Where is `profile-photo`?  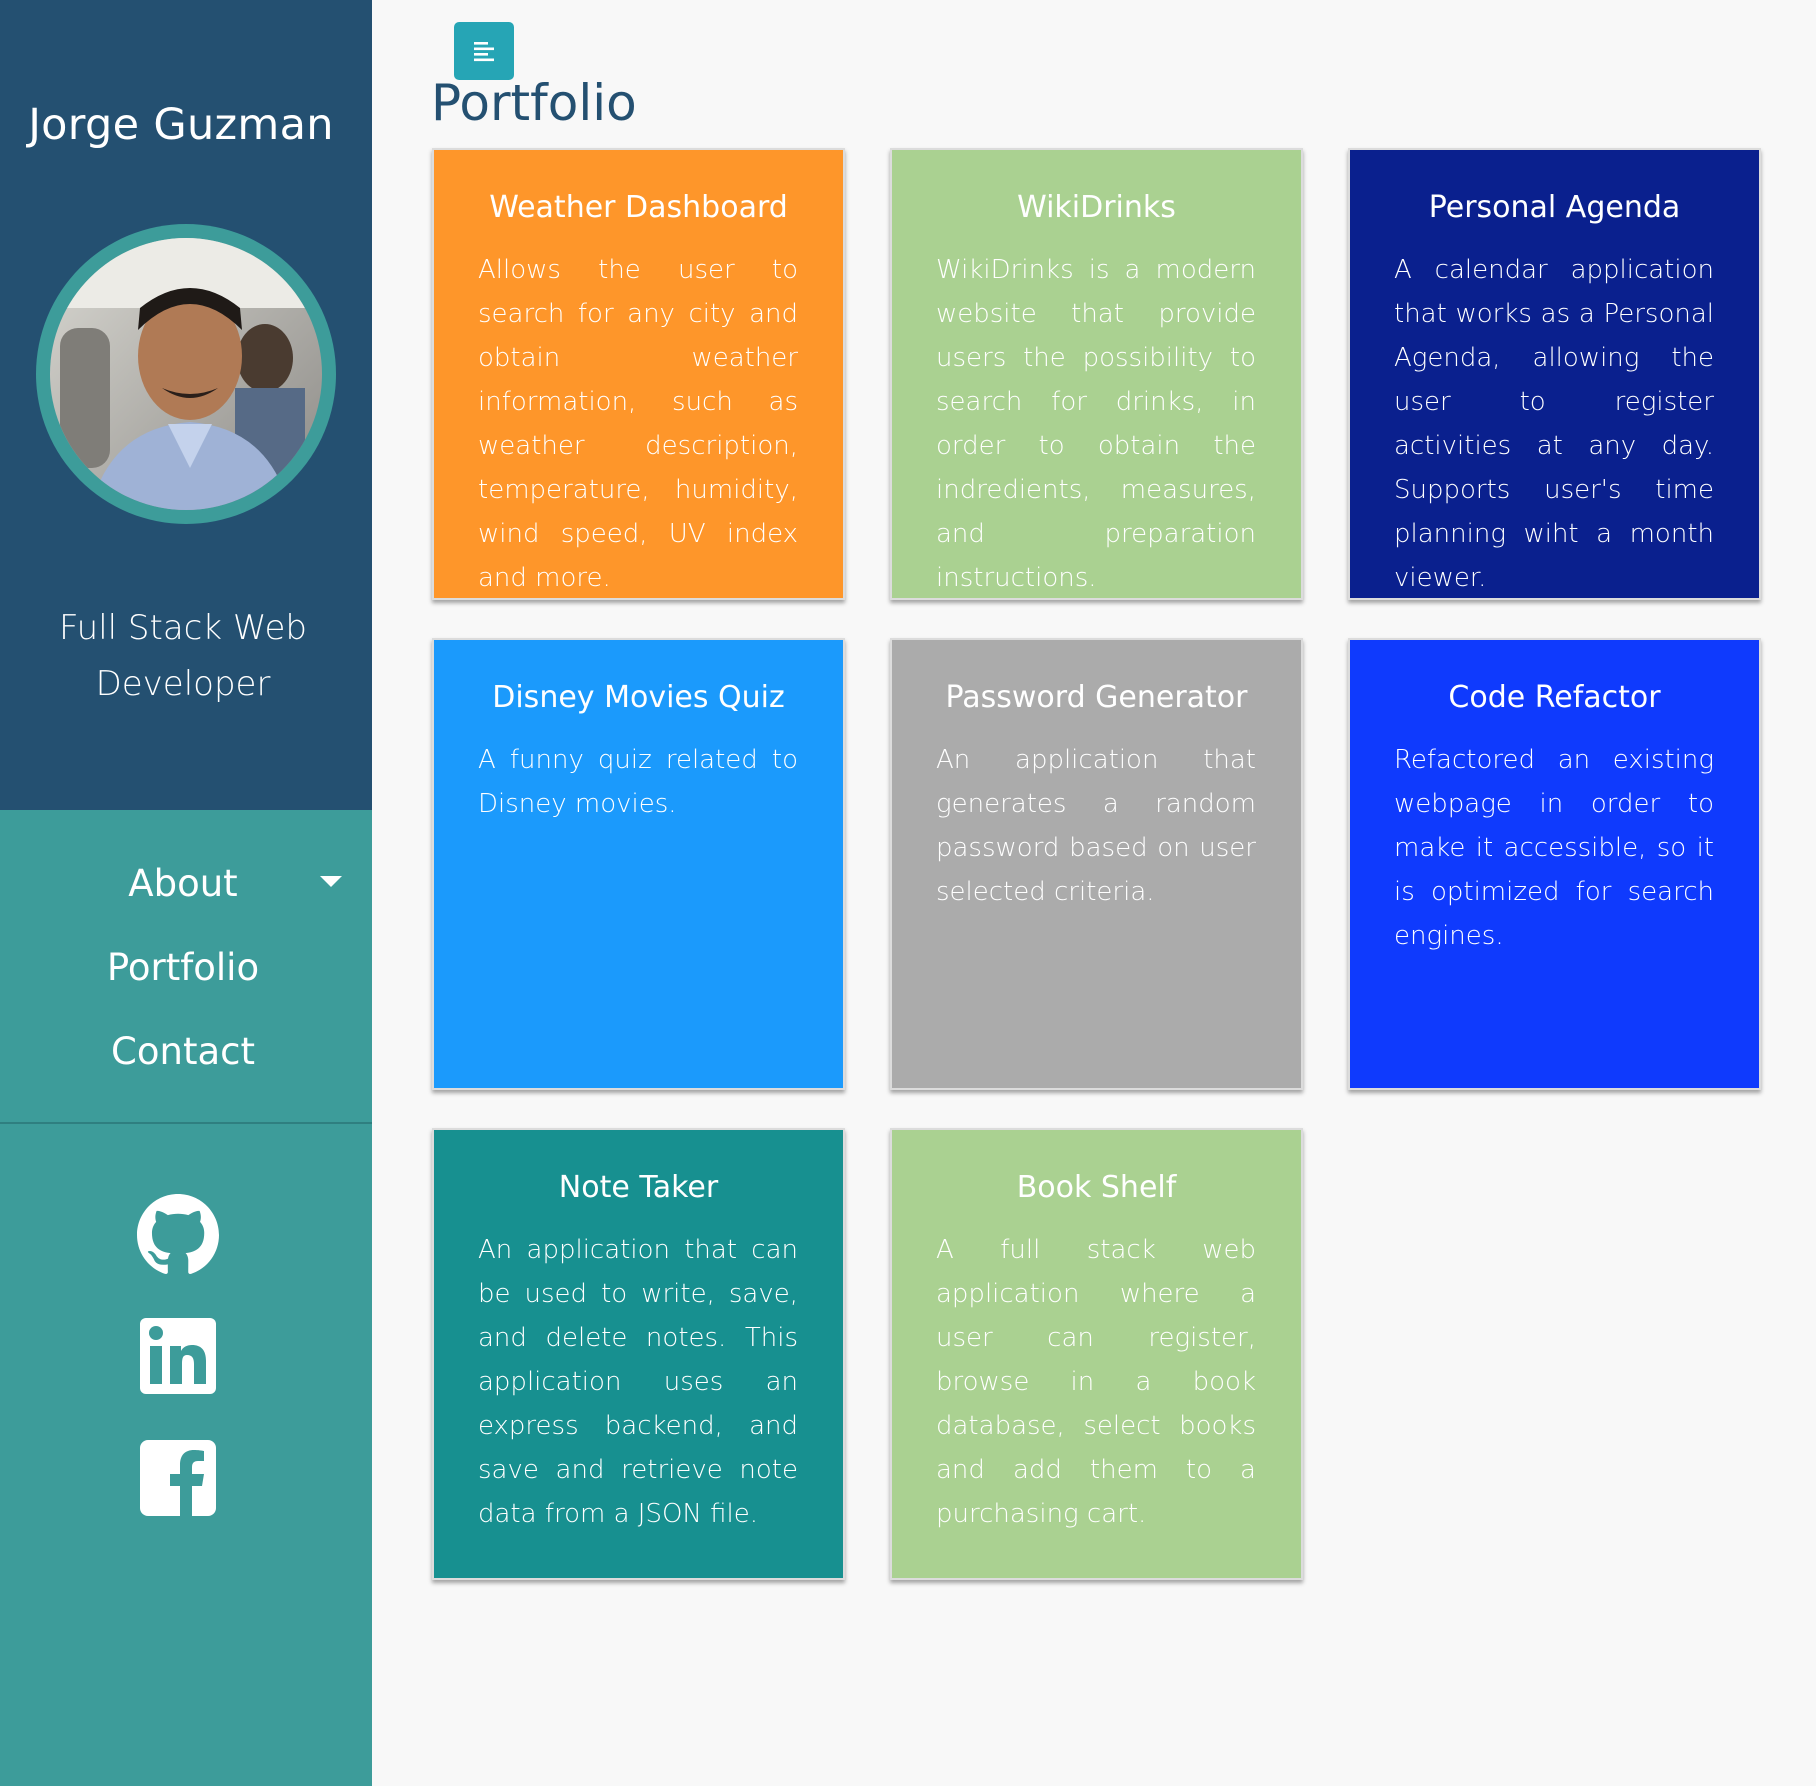
profile-photo is located at coordinates (186, 374).